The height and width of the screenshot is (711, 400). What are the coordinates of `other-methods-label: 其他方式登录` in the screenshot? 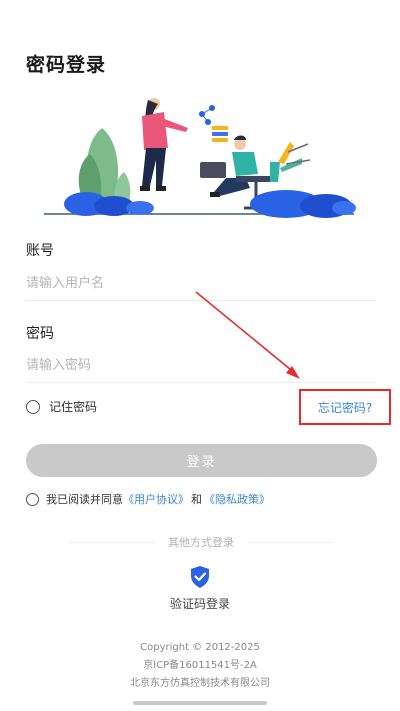 It's located at (201, 542).